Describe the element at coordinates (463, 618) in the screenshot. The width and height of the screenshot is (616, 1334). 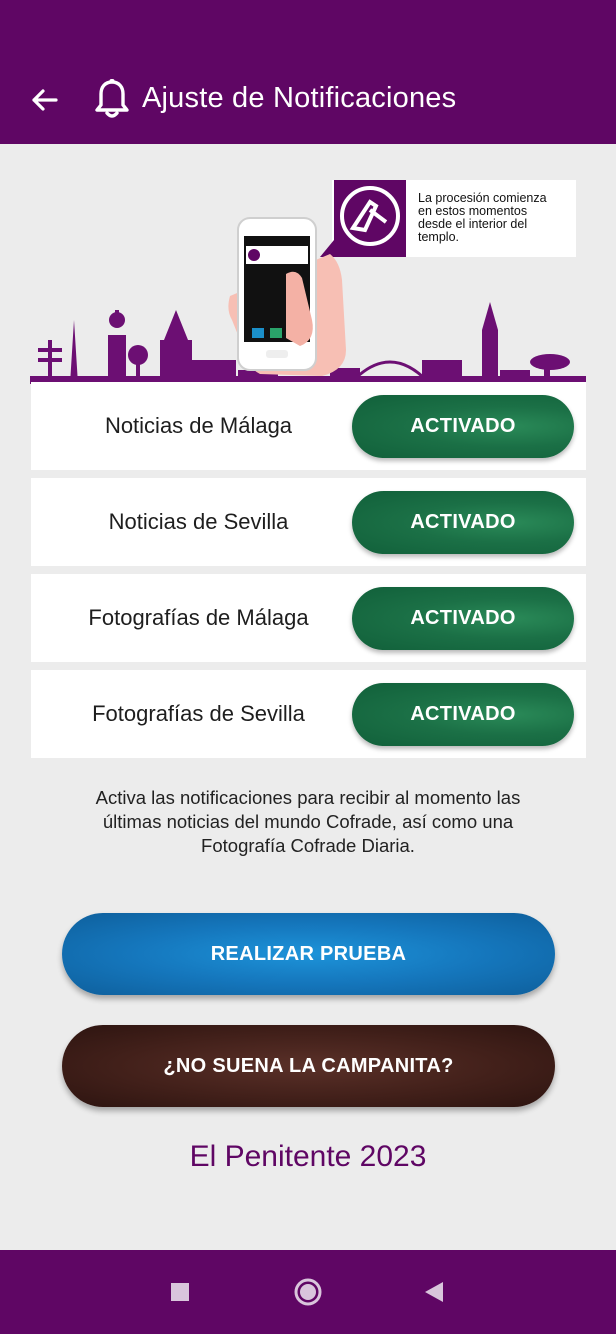
I see `toggle-fotografias-malaga: ACTIVADO` at that location.